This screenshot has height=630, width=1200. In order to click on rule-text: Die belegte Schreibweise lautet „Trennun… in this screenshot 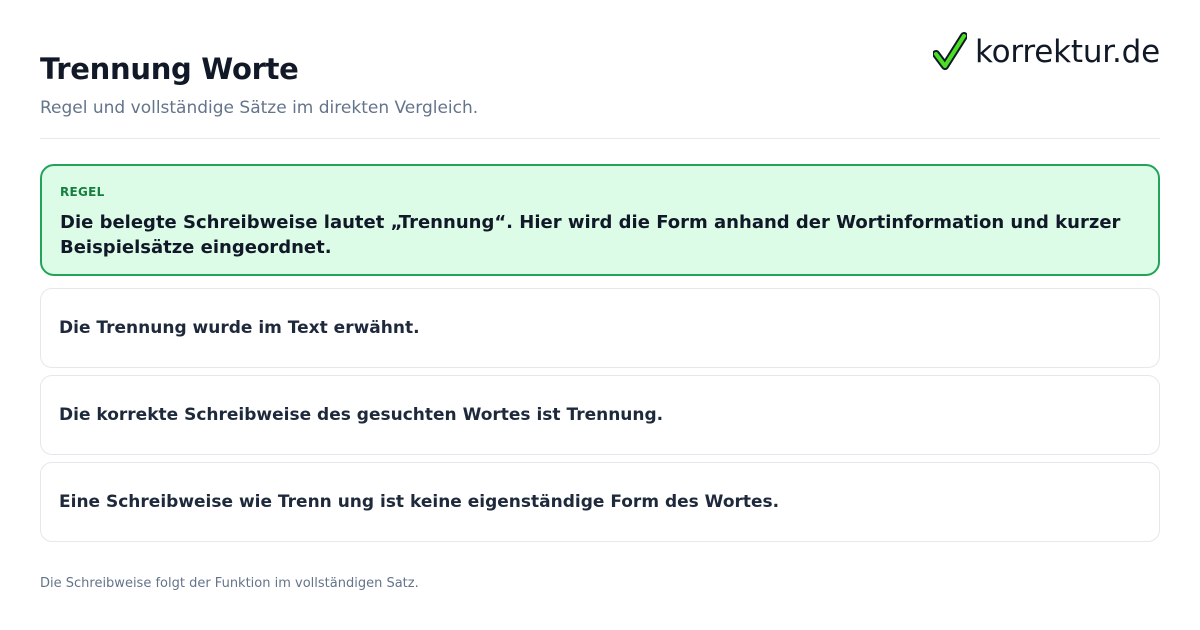, I will do `click(590, 235)`.